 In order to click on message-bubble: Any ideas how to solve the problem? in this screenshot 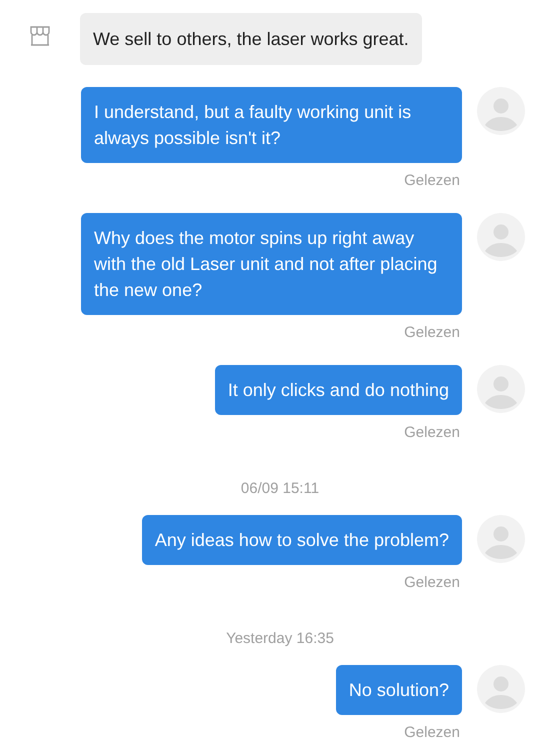, I will do `click(302, 540)`.